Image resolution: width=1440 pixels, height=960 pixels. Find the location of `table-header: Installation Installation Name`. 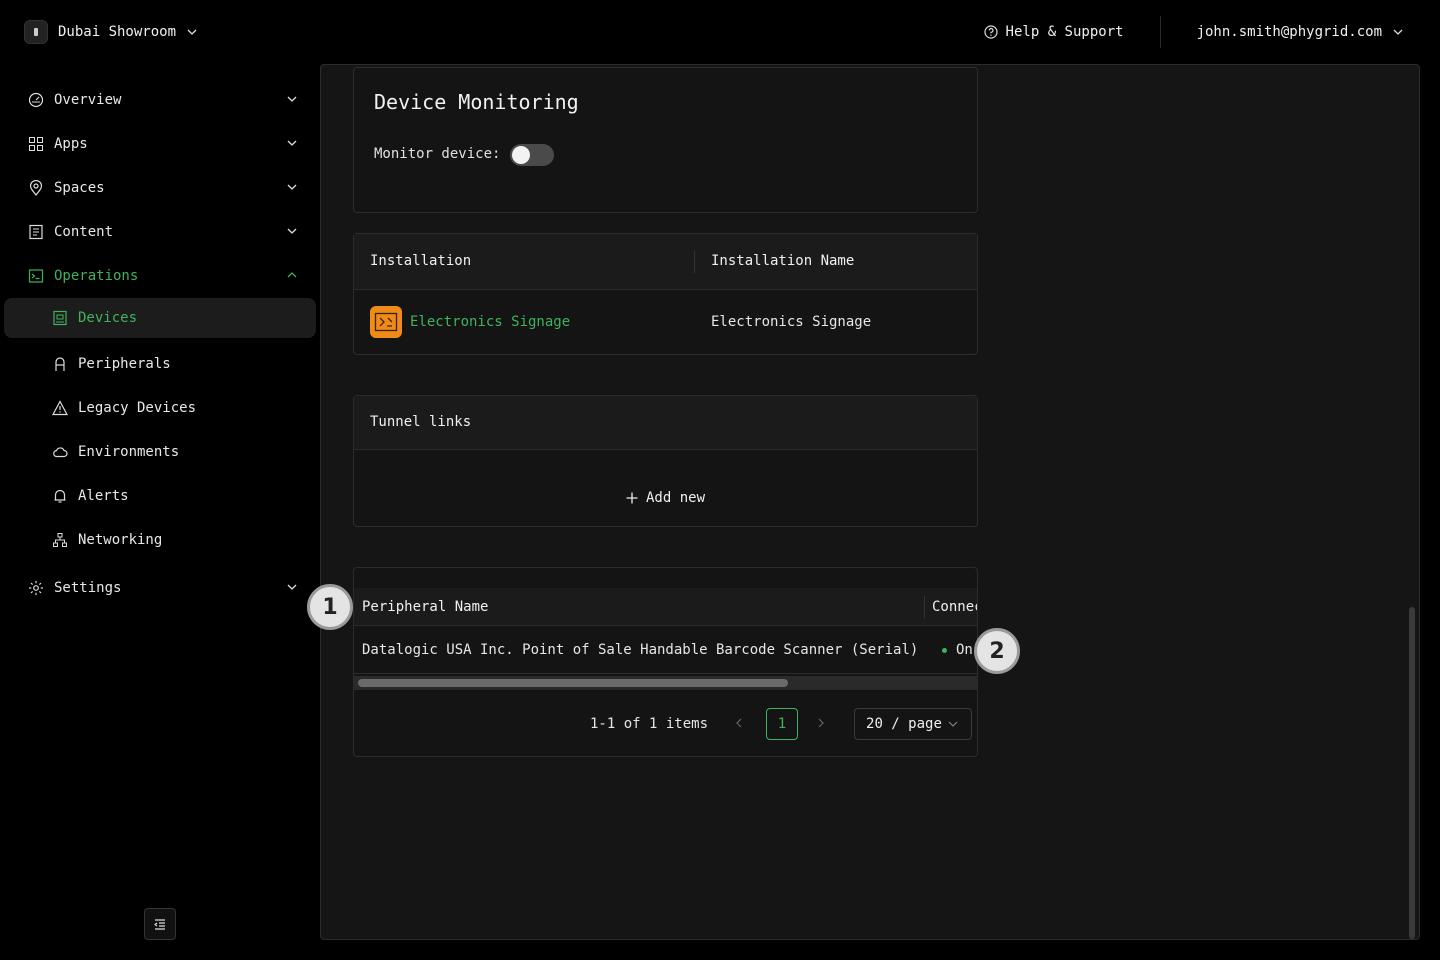

table-header: Installation Installation Name is located at coordinates (665, 262).